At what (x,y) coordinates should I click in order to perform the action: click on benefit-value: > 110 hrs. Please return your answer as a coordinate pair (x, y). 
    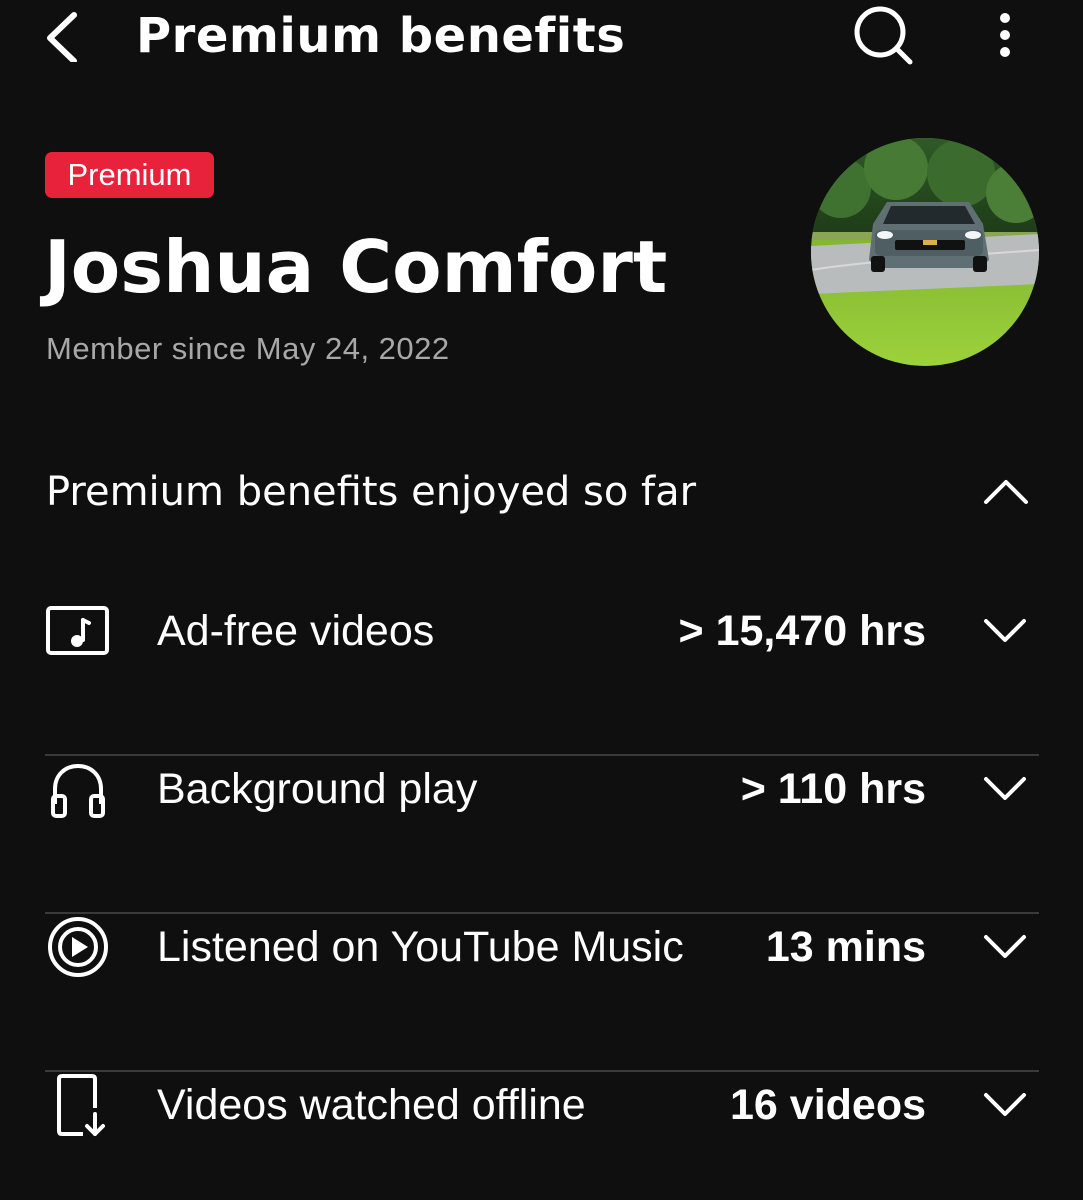
    Looking at the image, I should click on (833, 789).